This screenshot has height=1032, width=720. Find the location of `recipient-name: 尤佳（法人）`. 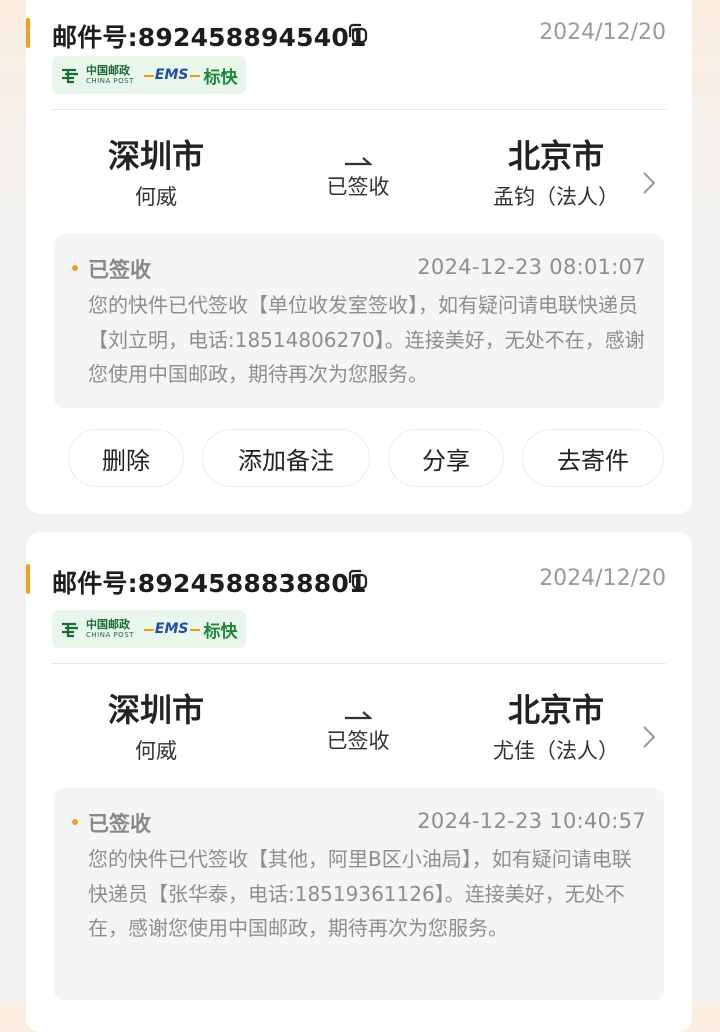

recipient-name: 尤佳（法人） is located at coordinates (556, 751).